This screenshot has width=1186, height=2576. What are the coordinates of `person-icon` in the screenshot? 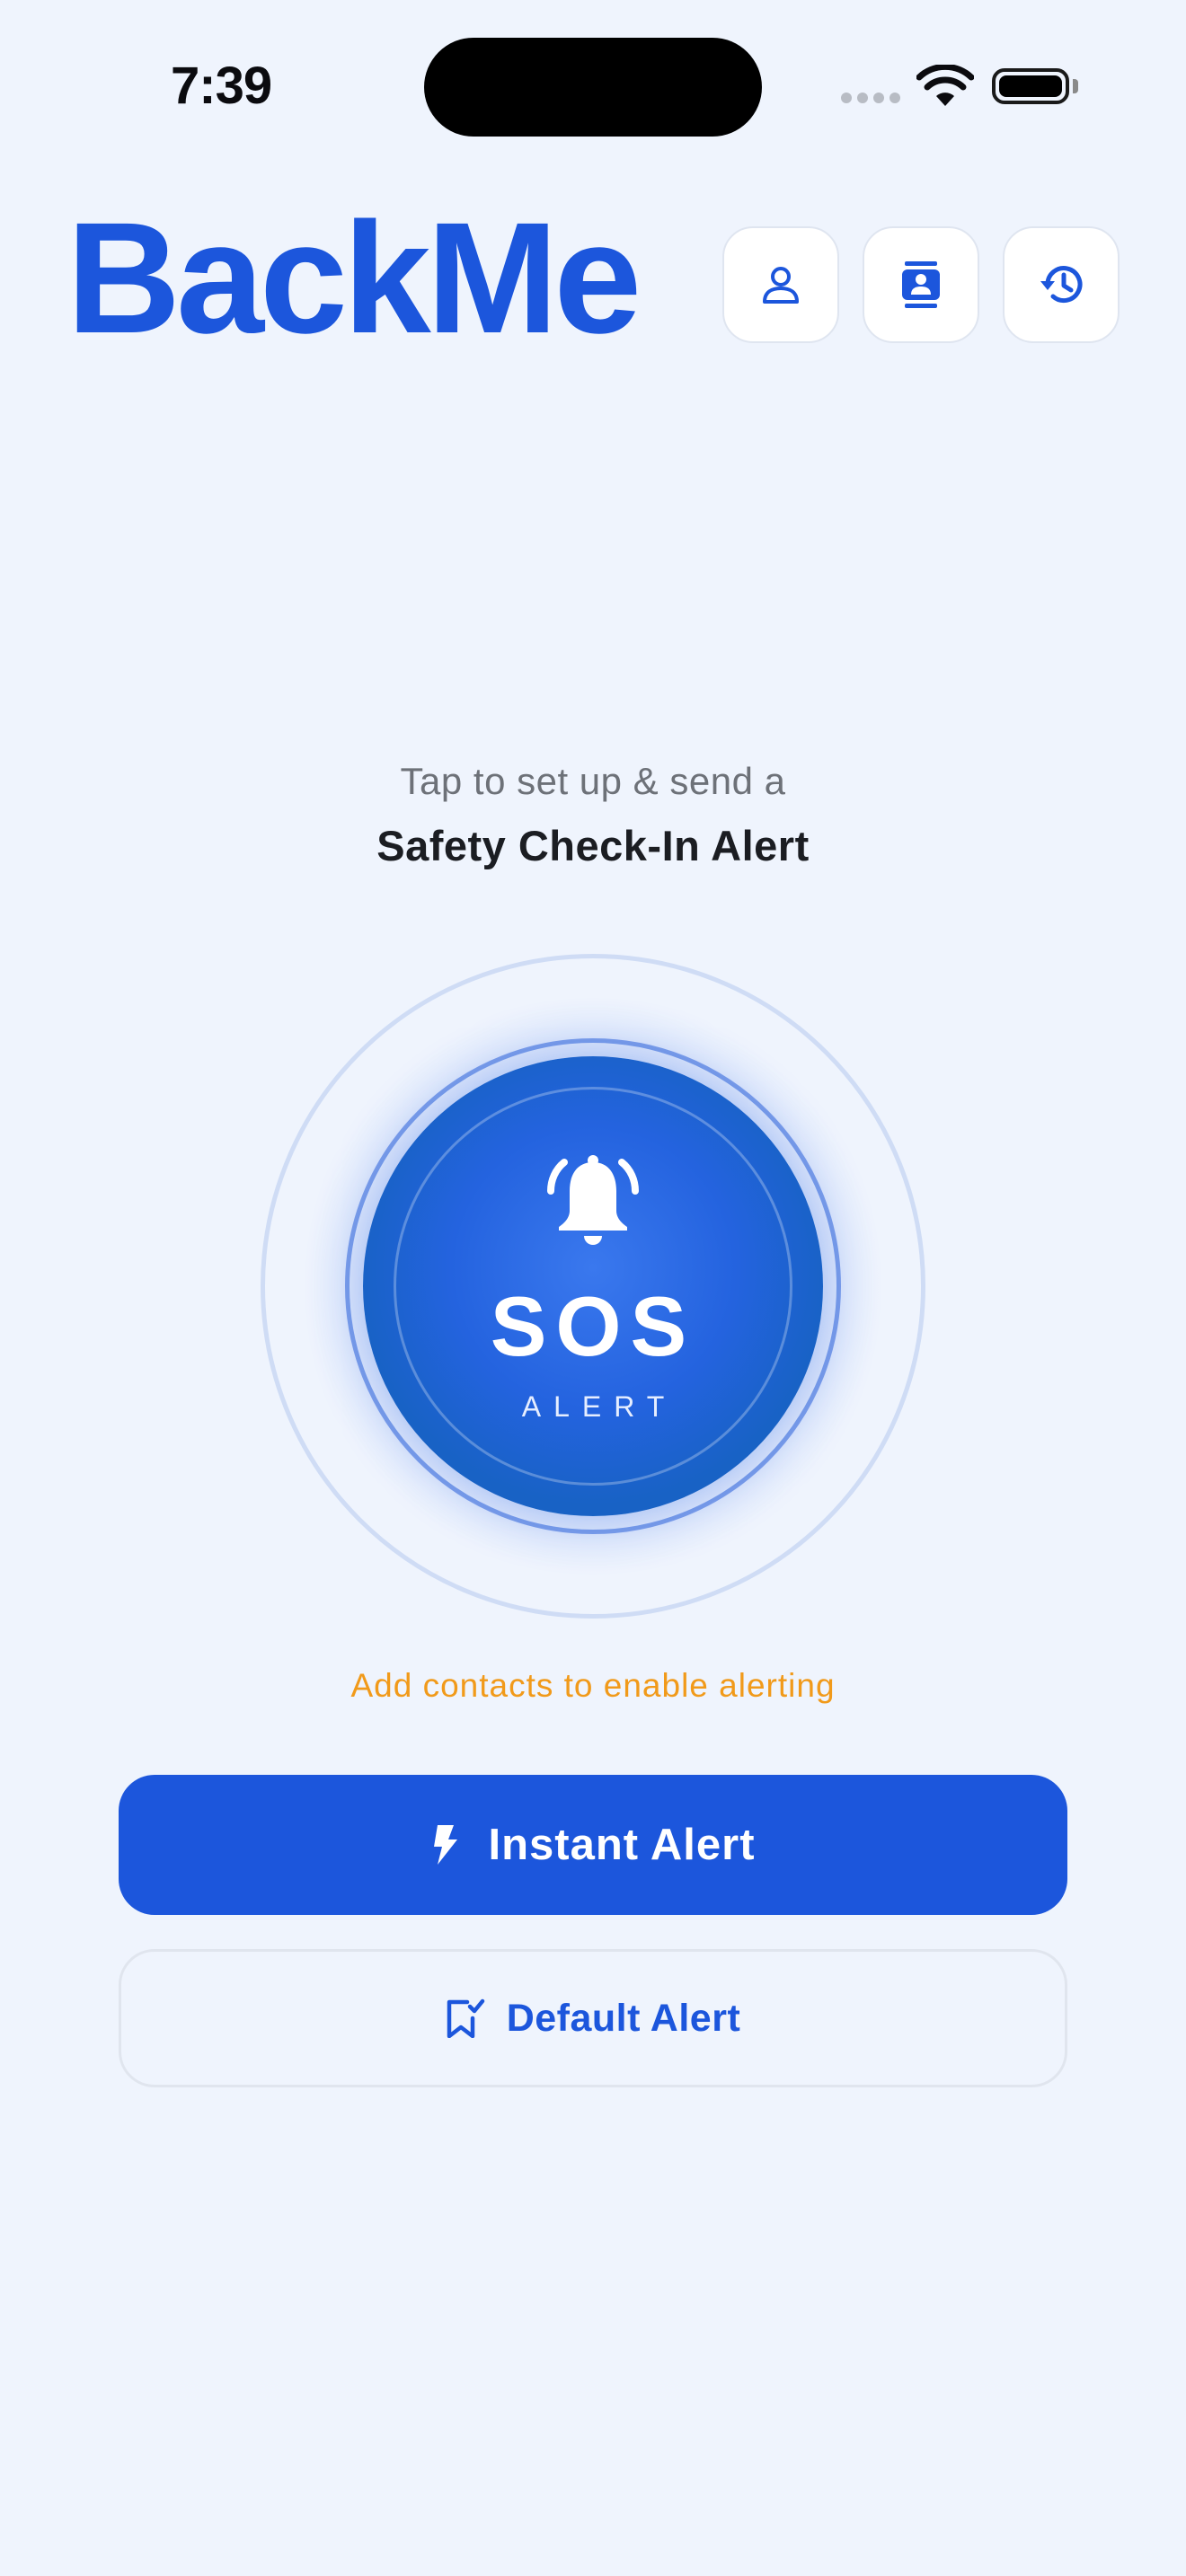 It's located at (781, 285).